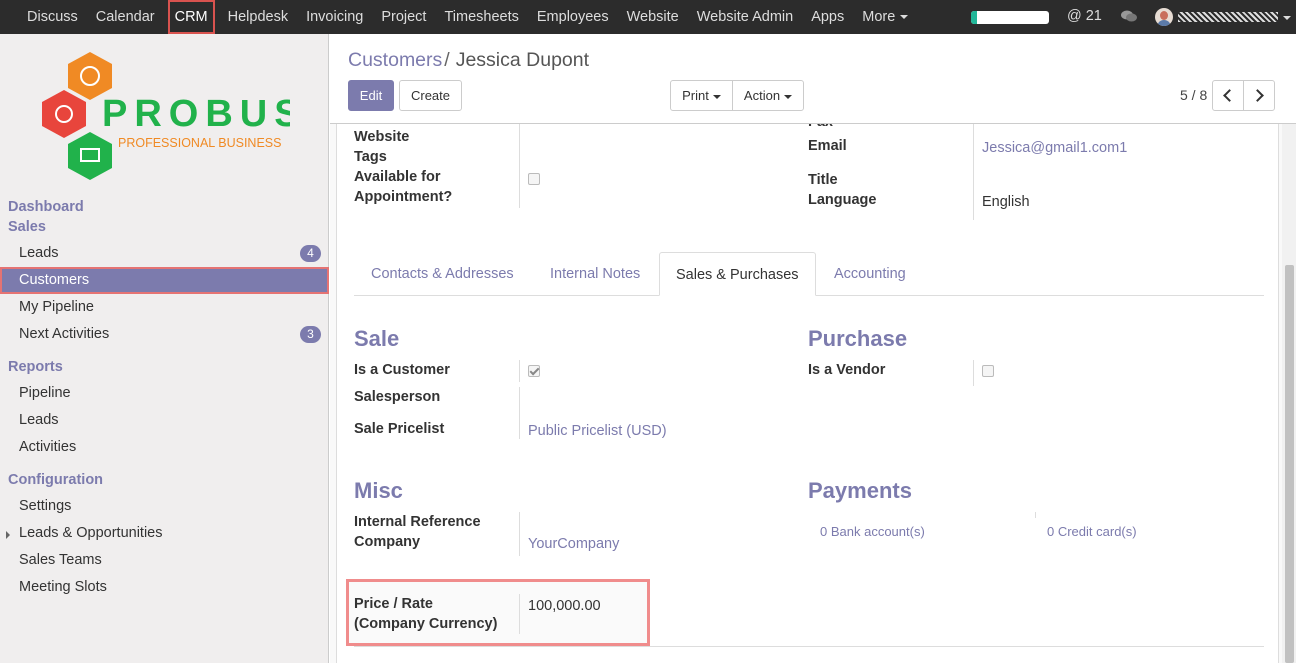 Image resolution: width=1296 pixels, height=663 pixels. What do you see at coordinates (468, 60) in the screenshot?
I see `breadcrumb: Customers / Jessica Dupont` at bounding box center [468, 60].